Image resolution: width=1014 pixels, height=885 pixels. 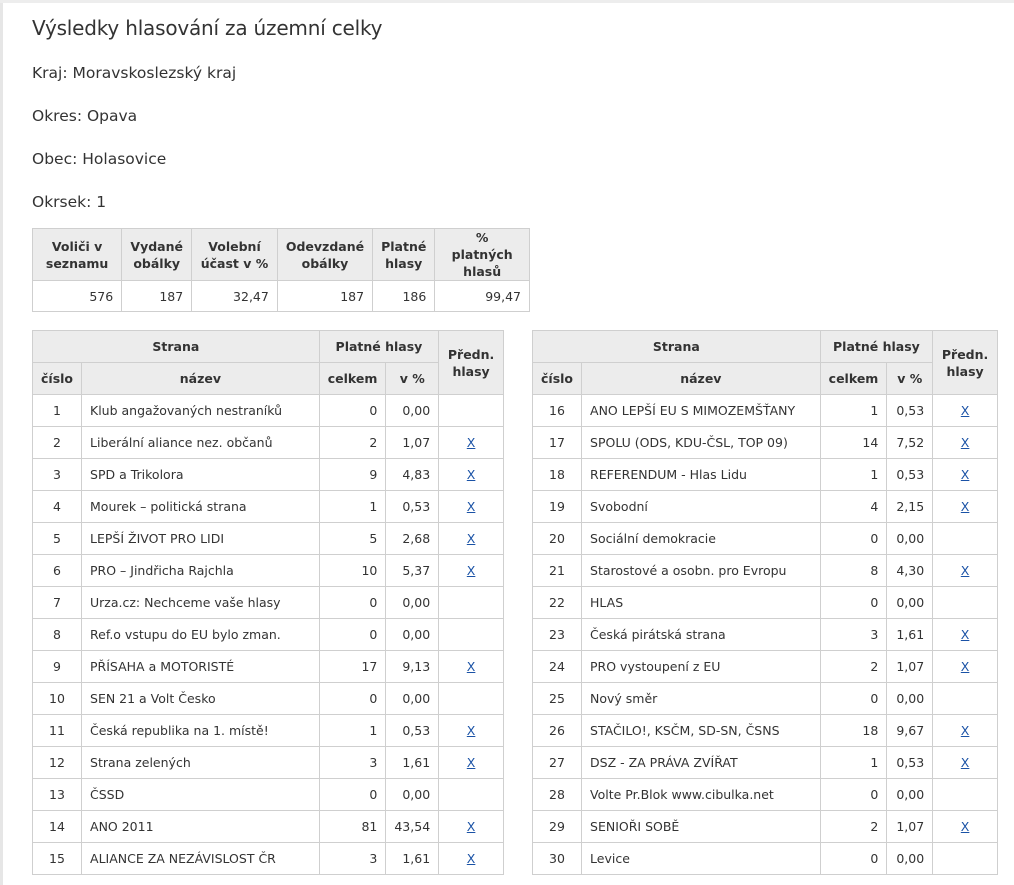 I want to click on table-row: 28 Volte Pr.Blok www.cibulka.net 0 0,00, so click(x=764, y=794).